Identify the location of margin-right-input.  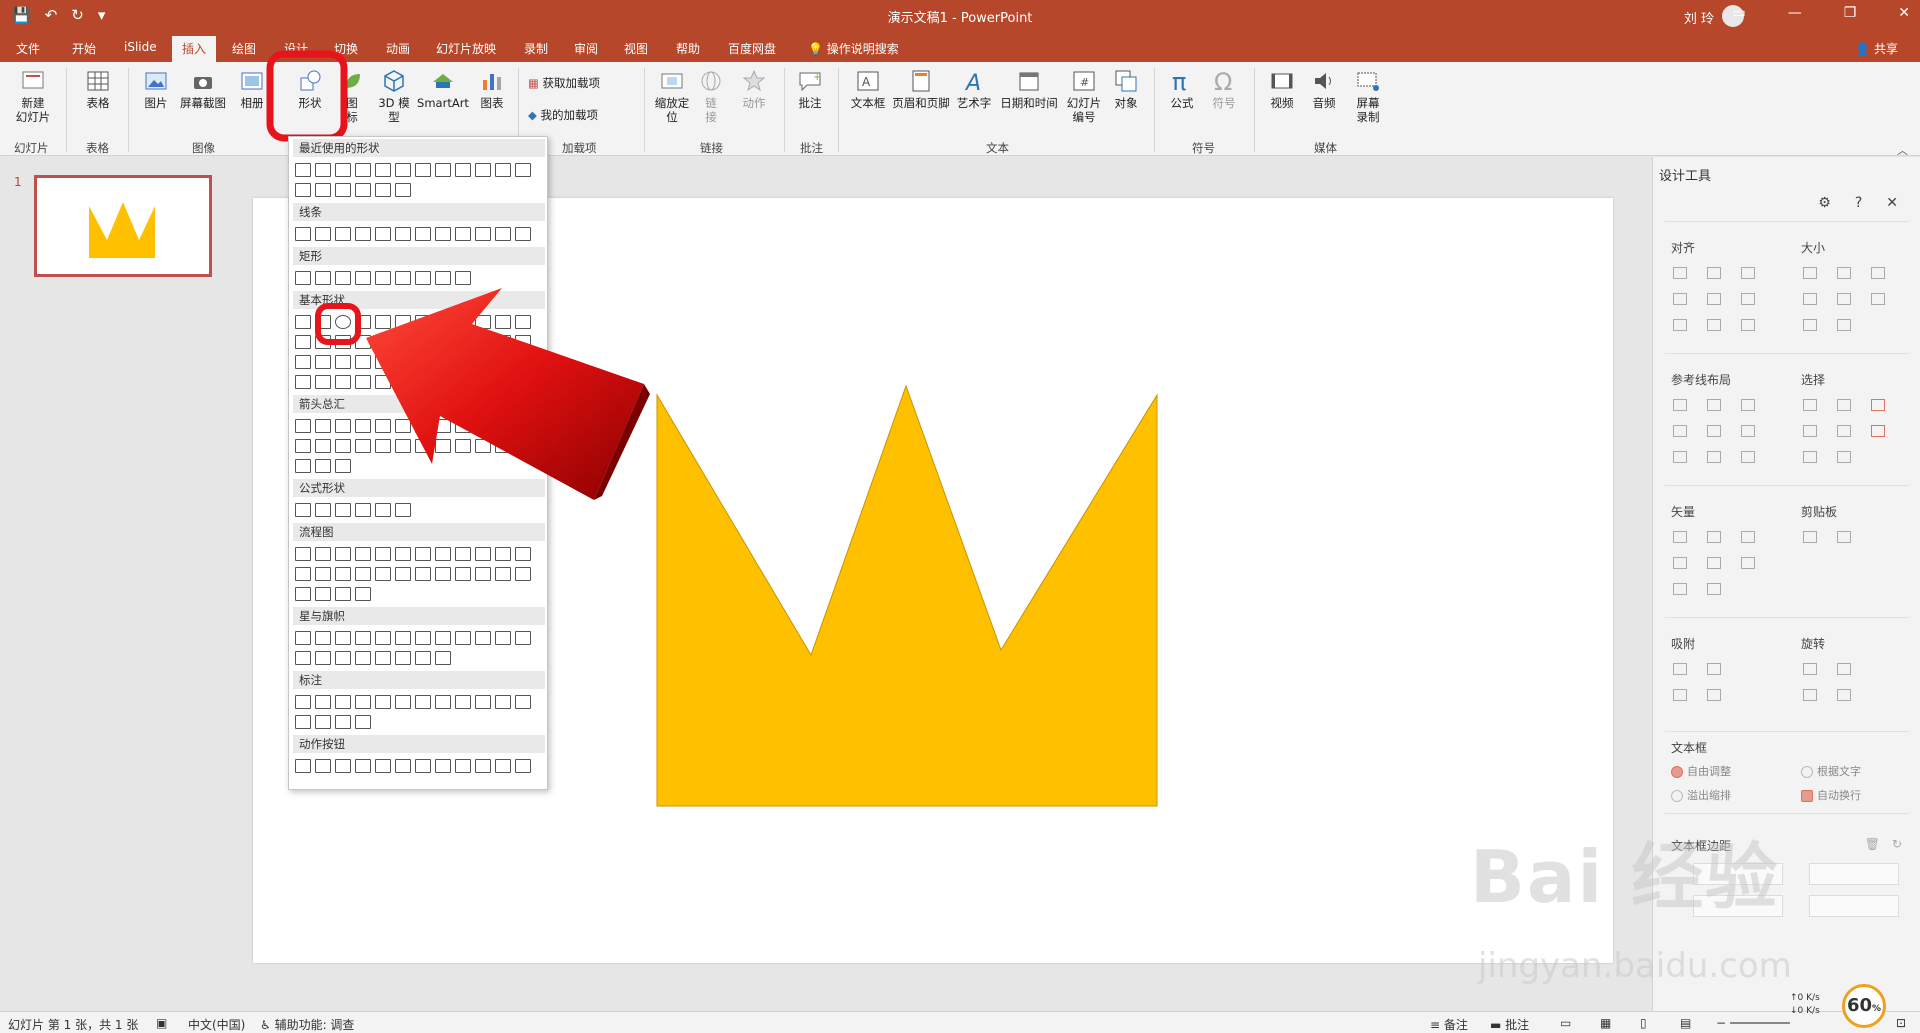
(1854, 874).